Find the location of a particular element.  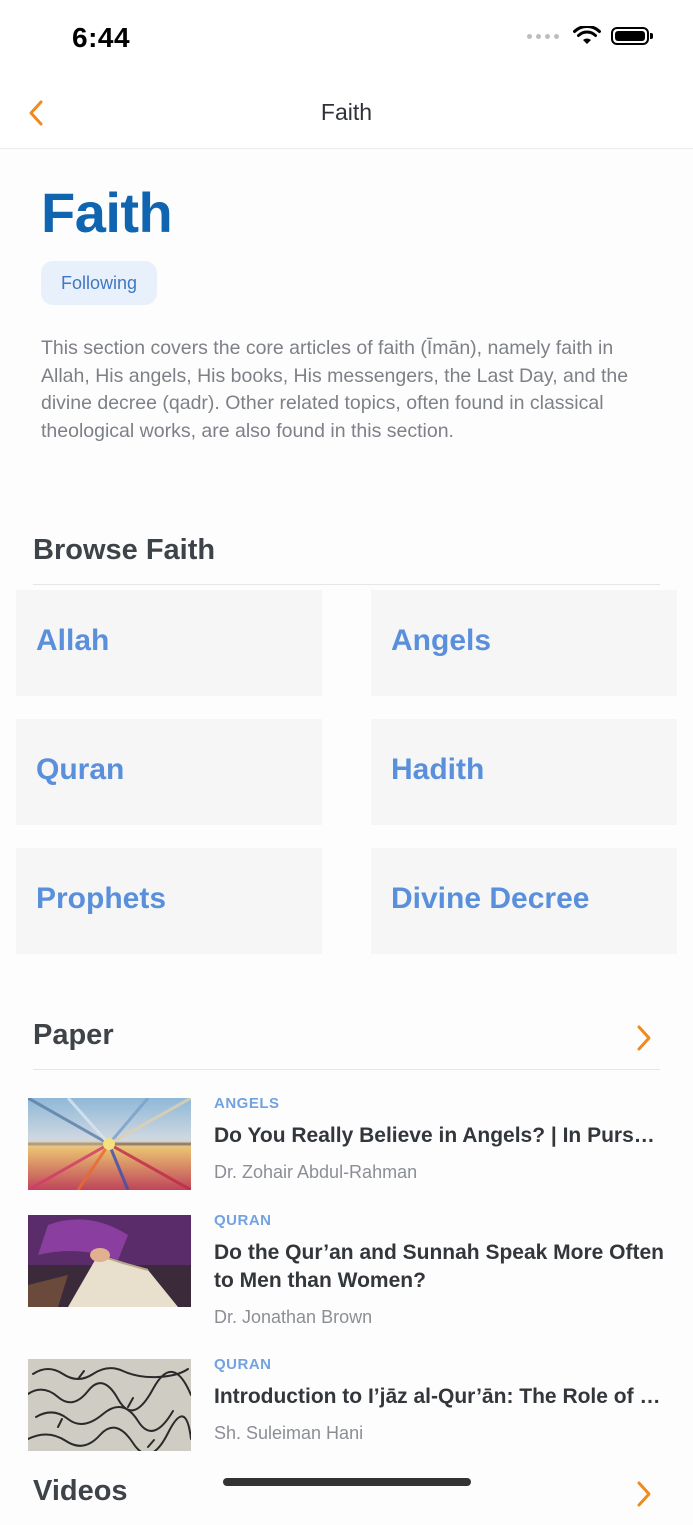

browse-section-title: Browse Faith is located at coordinates (124, 550).